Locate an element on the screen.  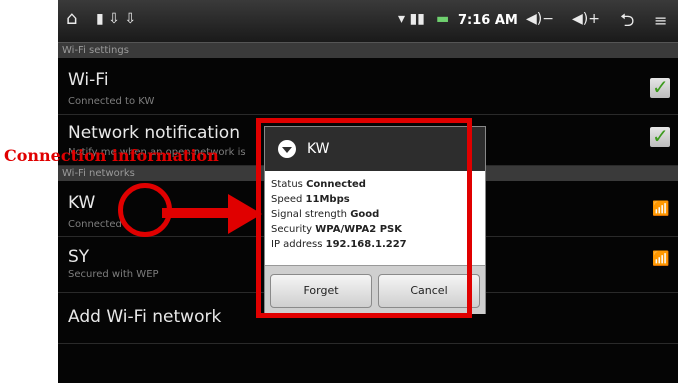
row-title: SY is located at coordinates (79, 257).